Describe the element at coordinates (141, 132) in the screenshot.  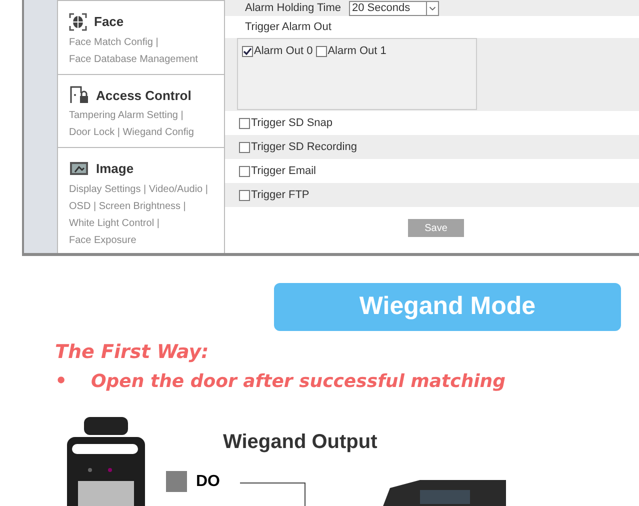
I see `section-link: Door Lock | Wiegand Config` at that location.